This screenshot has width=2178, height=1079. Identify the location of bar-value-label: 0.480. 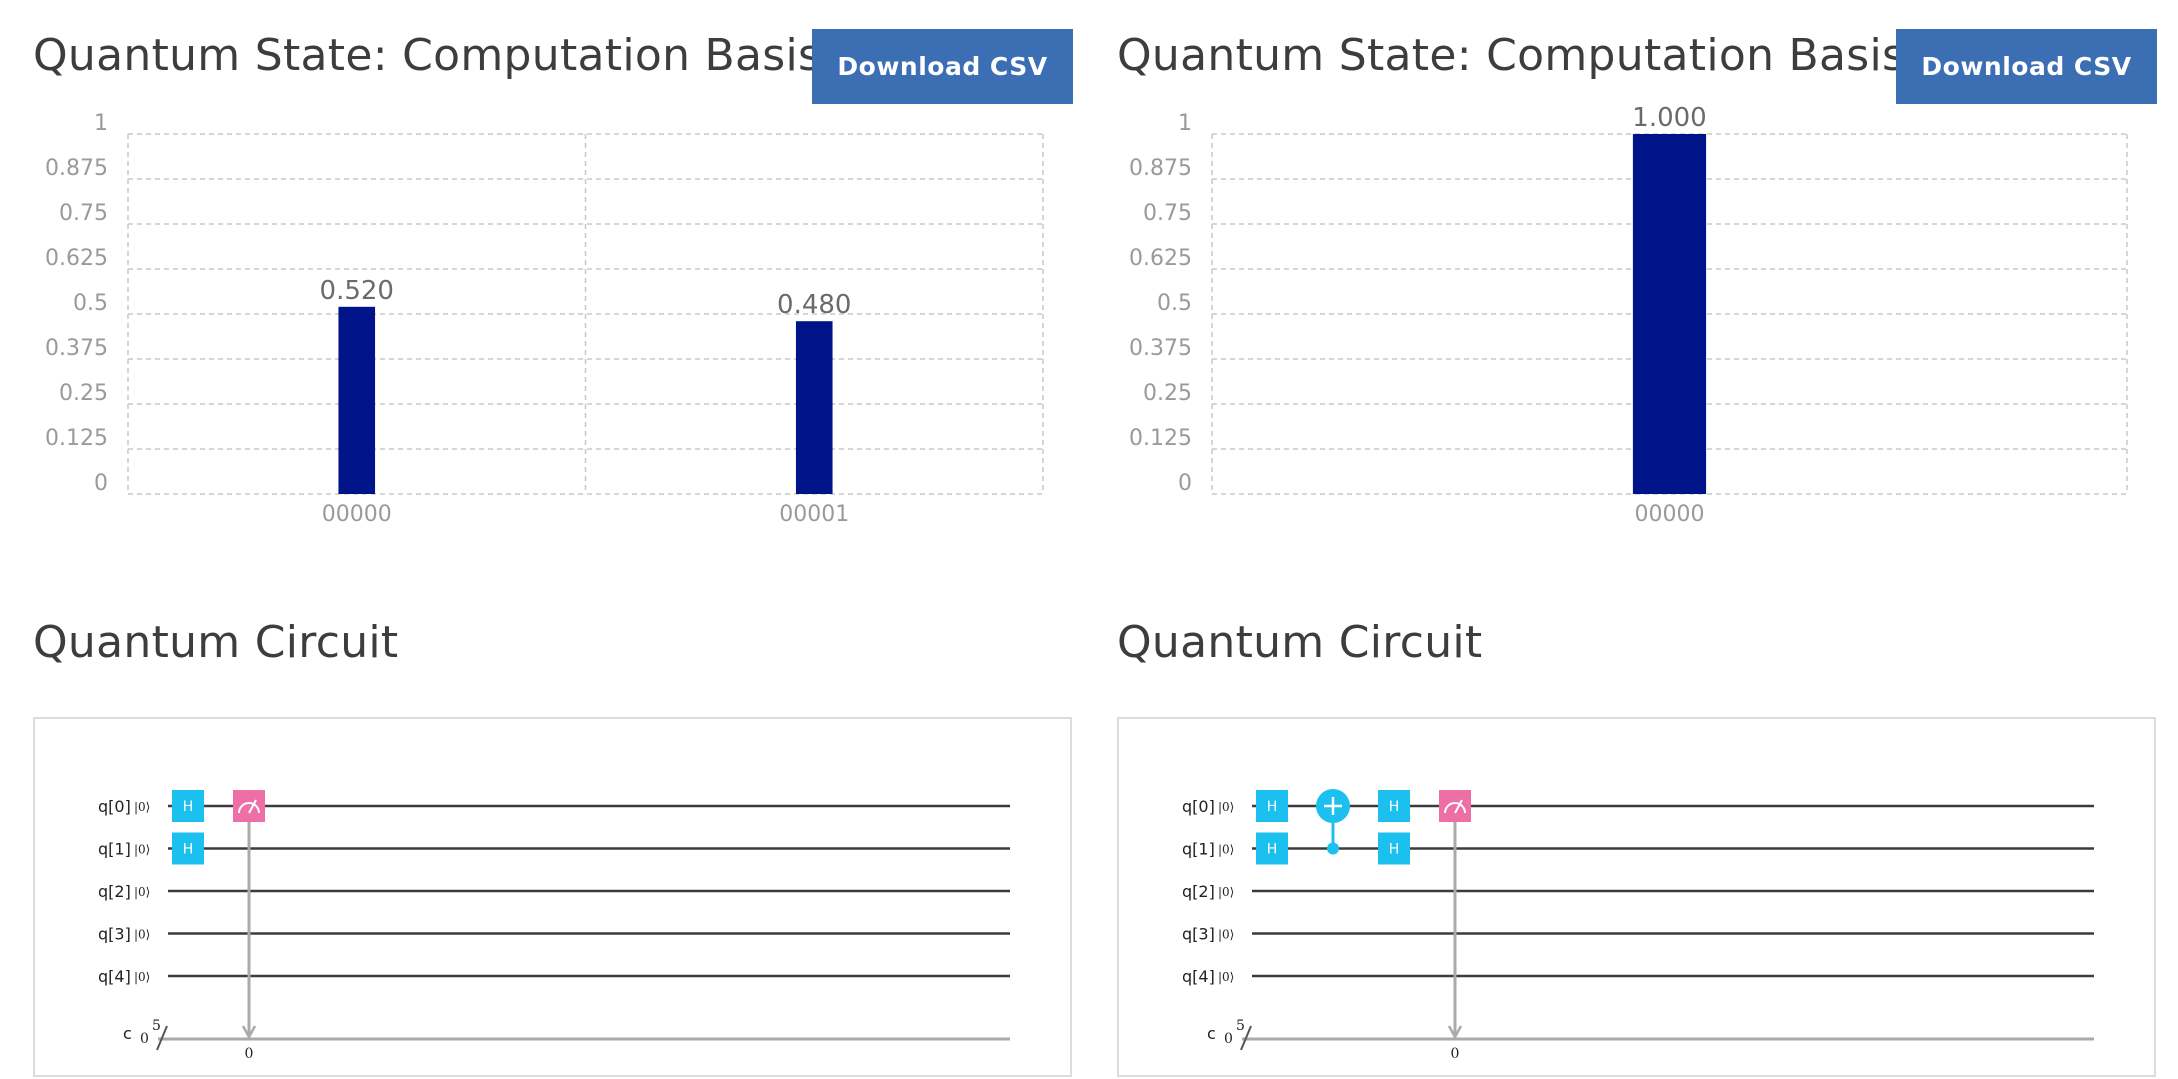
(814, 305).